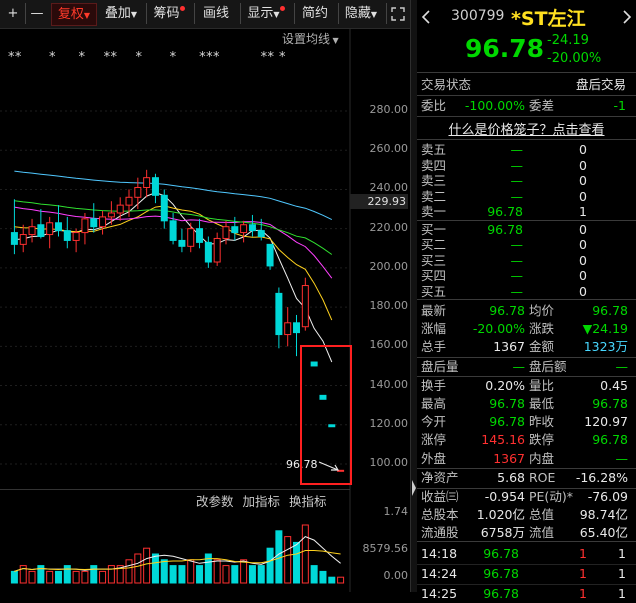  Describe the element at coordinates (509, 458) in the screenshot. I see `stat-value: 1367` at that location.